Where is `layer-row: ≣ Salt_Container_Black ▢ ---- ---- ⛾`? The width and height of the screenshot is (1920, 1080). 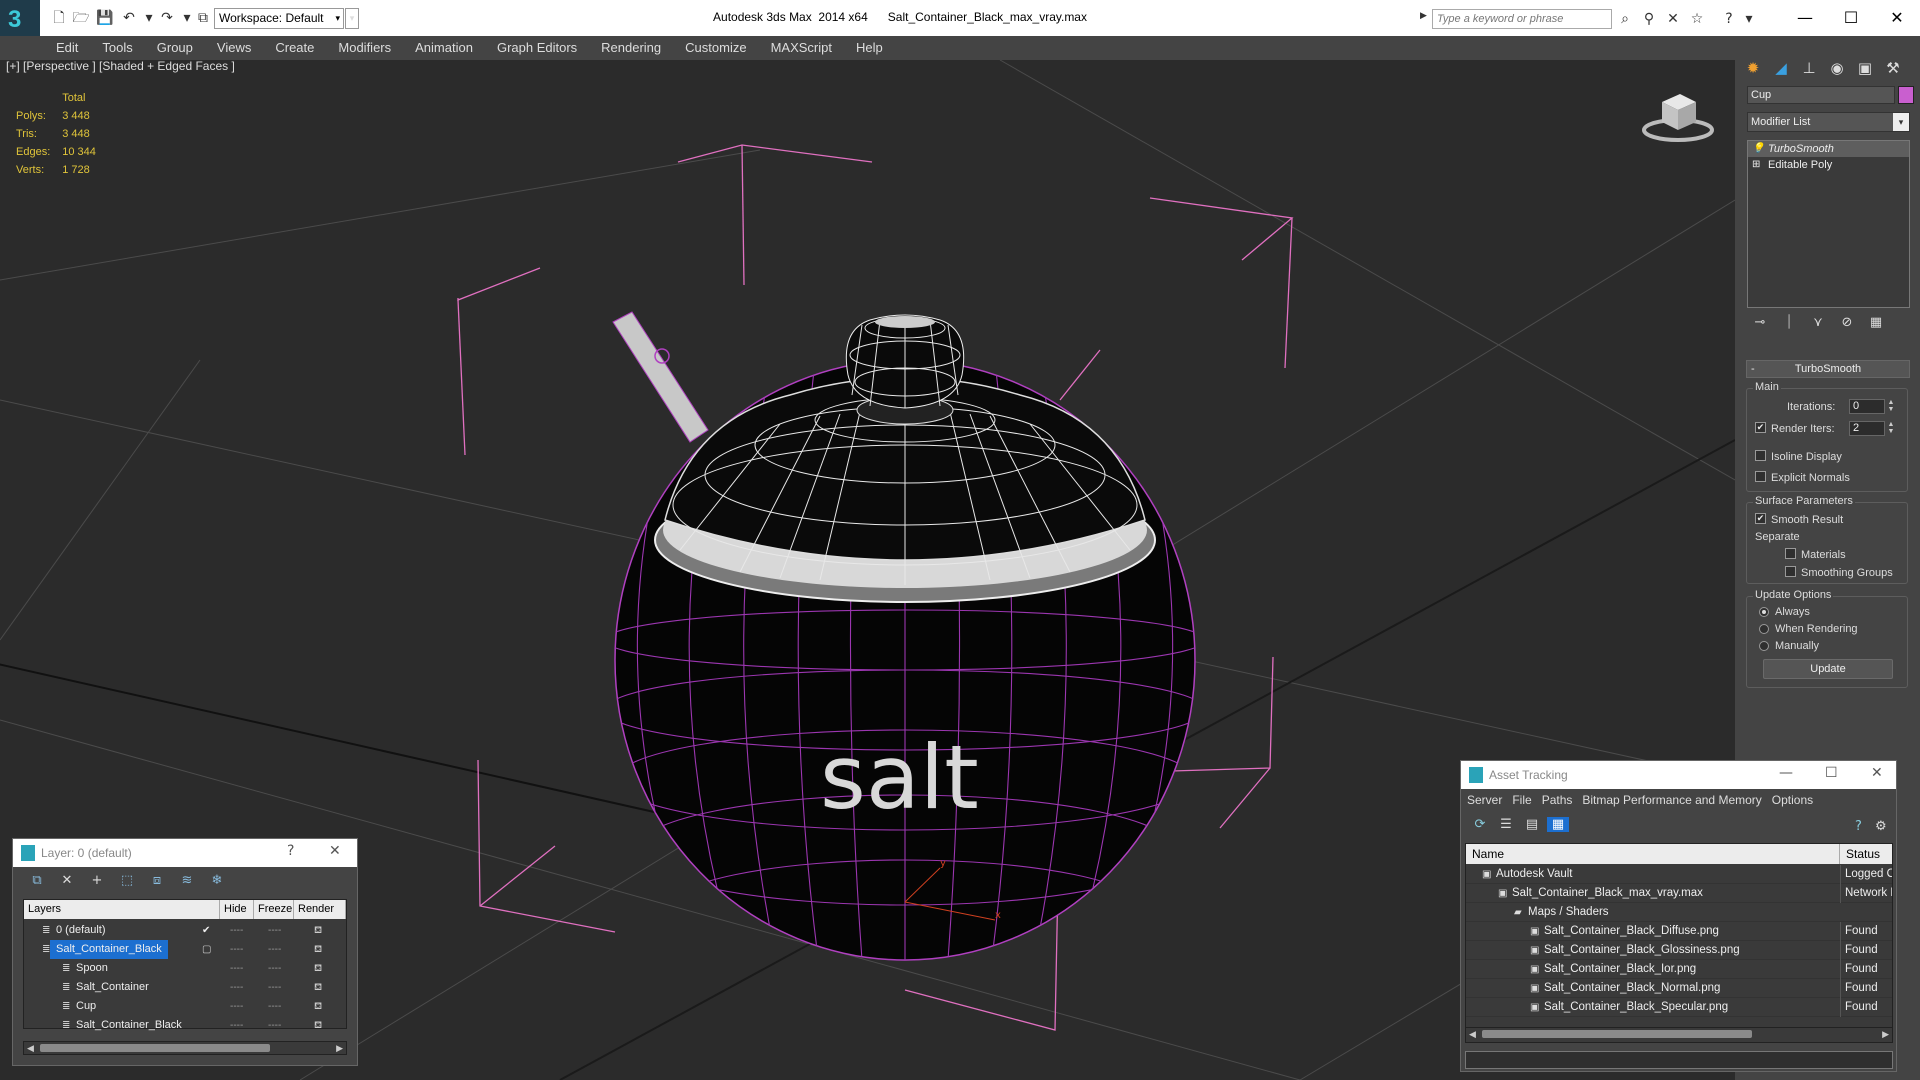 layer-row: ≣ Salt_Container_Black ▢ ---- ---- ⛾ is located at coordinates (185, 949).